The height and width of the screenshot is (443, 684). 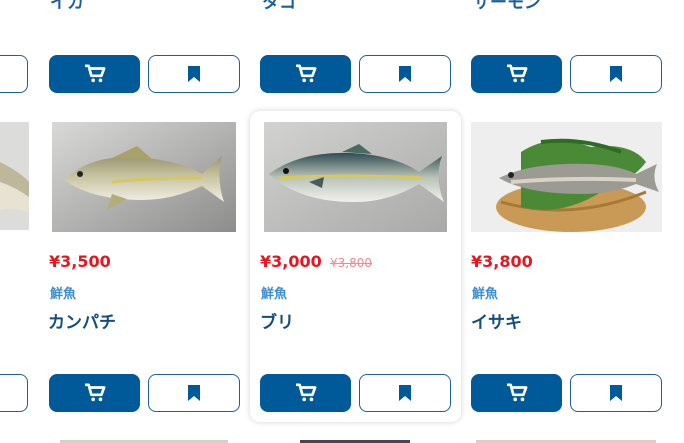 What do you see at coordinates (496, 320) in the screenshot?
I see `product-name: イサキ` at bounding box center [496, 320].